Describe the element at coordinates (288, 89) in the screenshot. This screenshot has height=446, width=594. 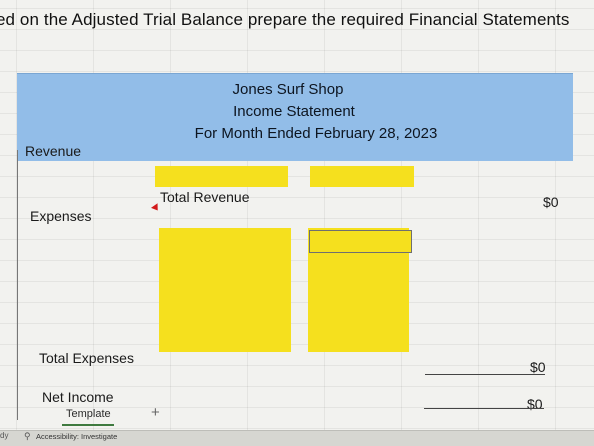
I see `company-name: Jones Surf Shop` at that location.